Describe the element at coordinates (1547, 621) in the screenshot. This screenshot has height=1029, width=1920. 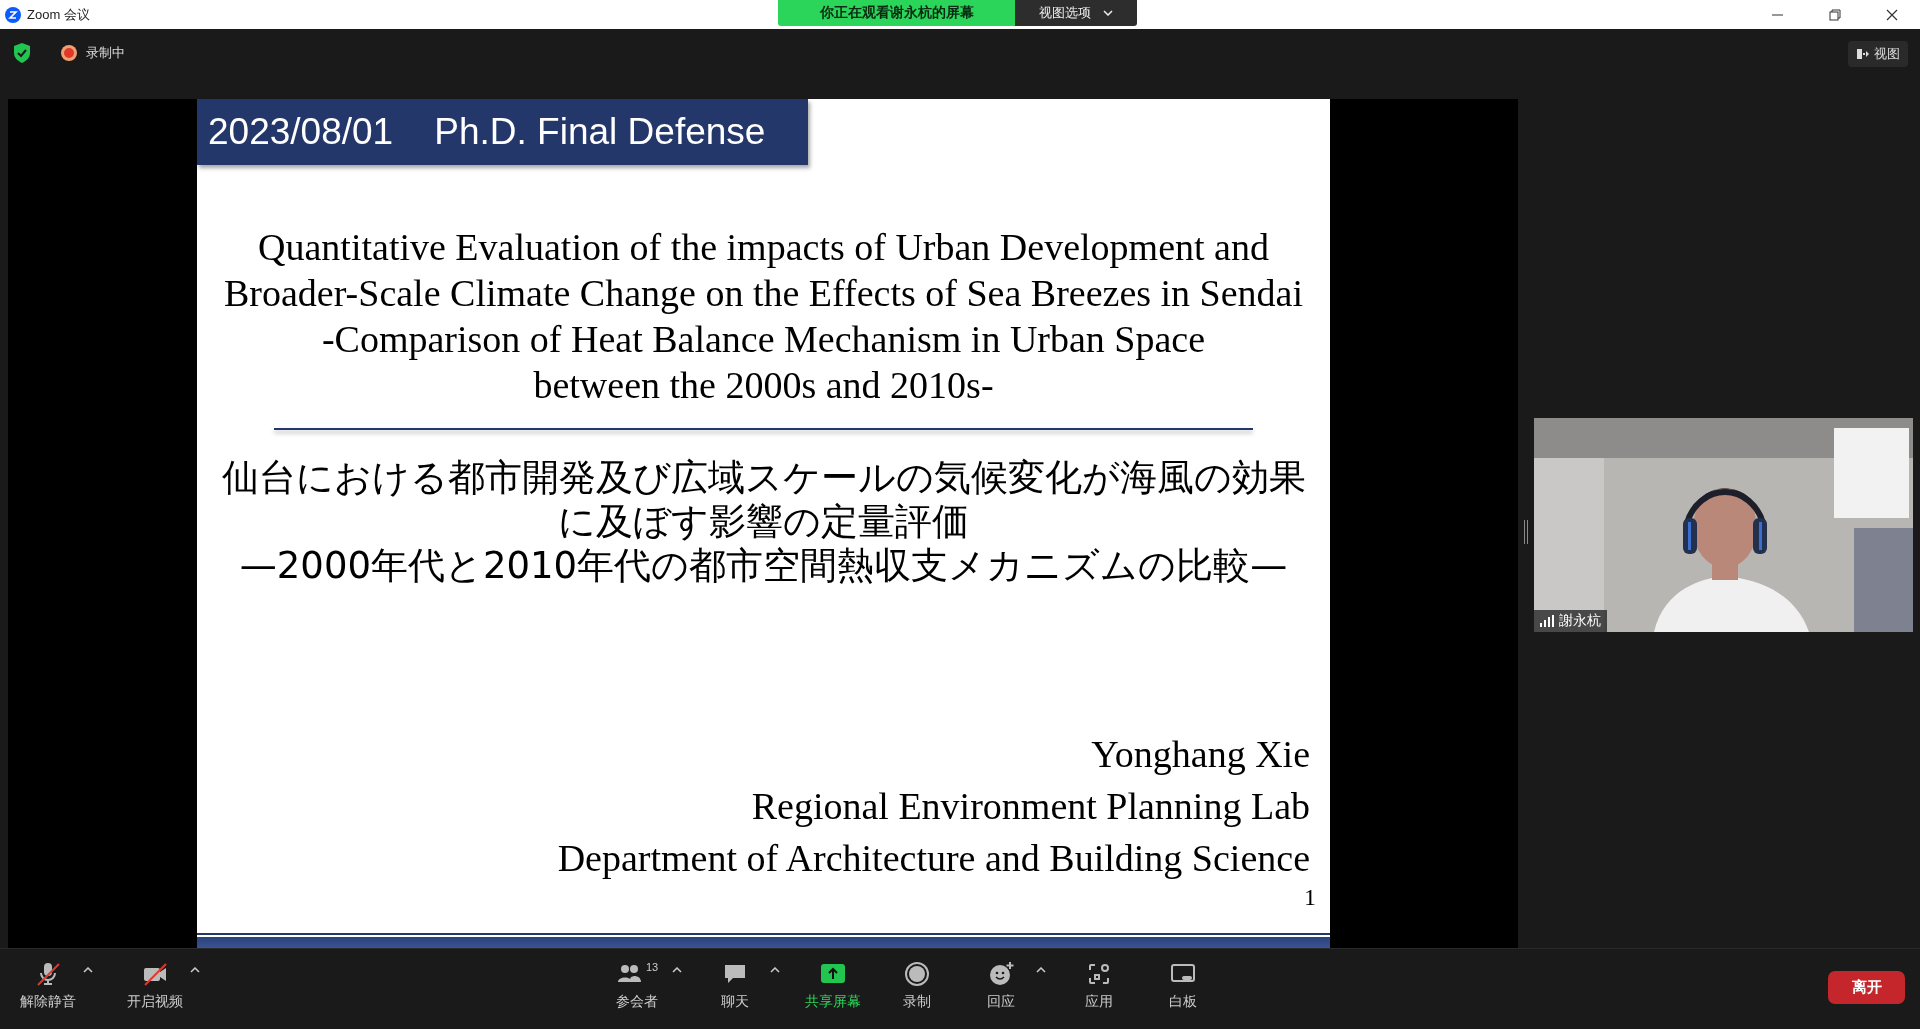
I see `signal-icon` at that location.